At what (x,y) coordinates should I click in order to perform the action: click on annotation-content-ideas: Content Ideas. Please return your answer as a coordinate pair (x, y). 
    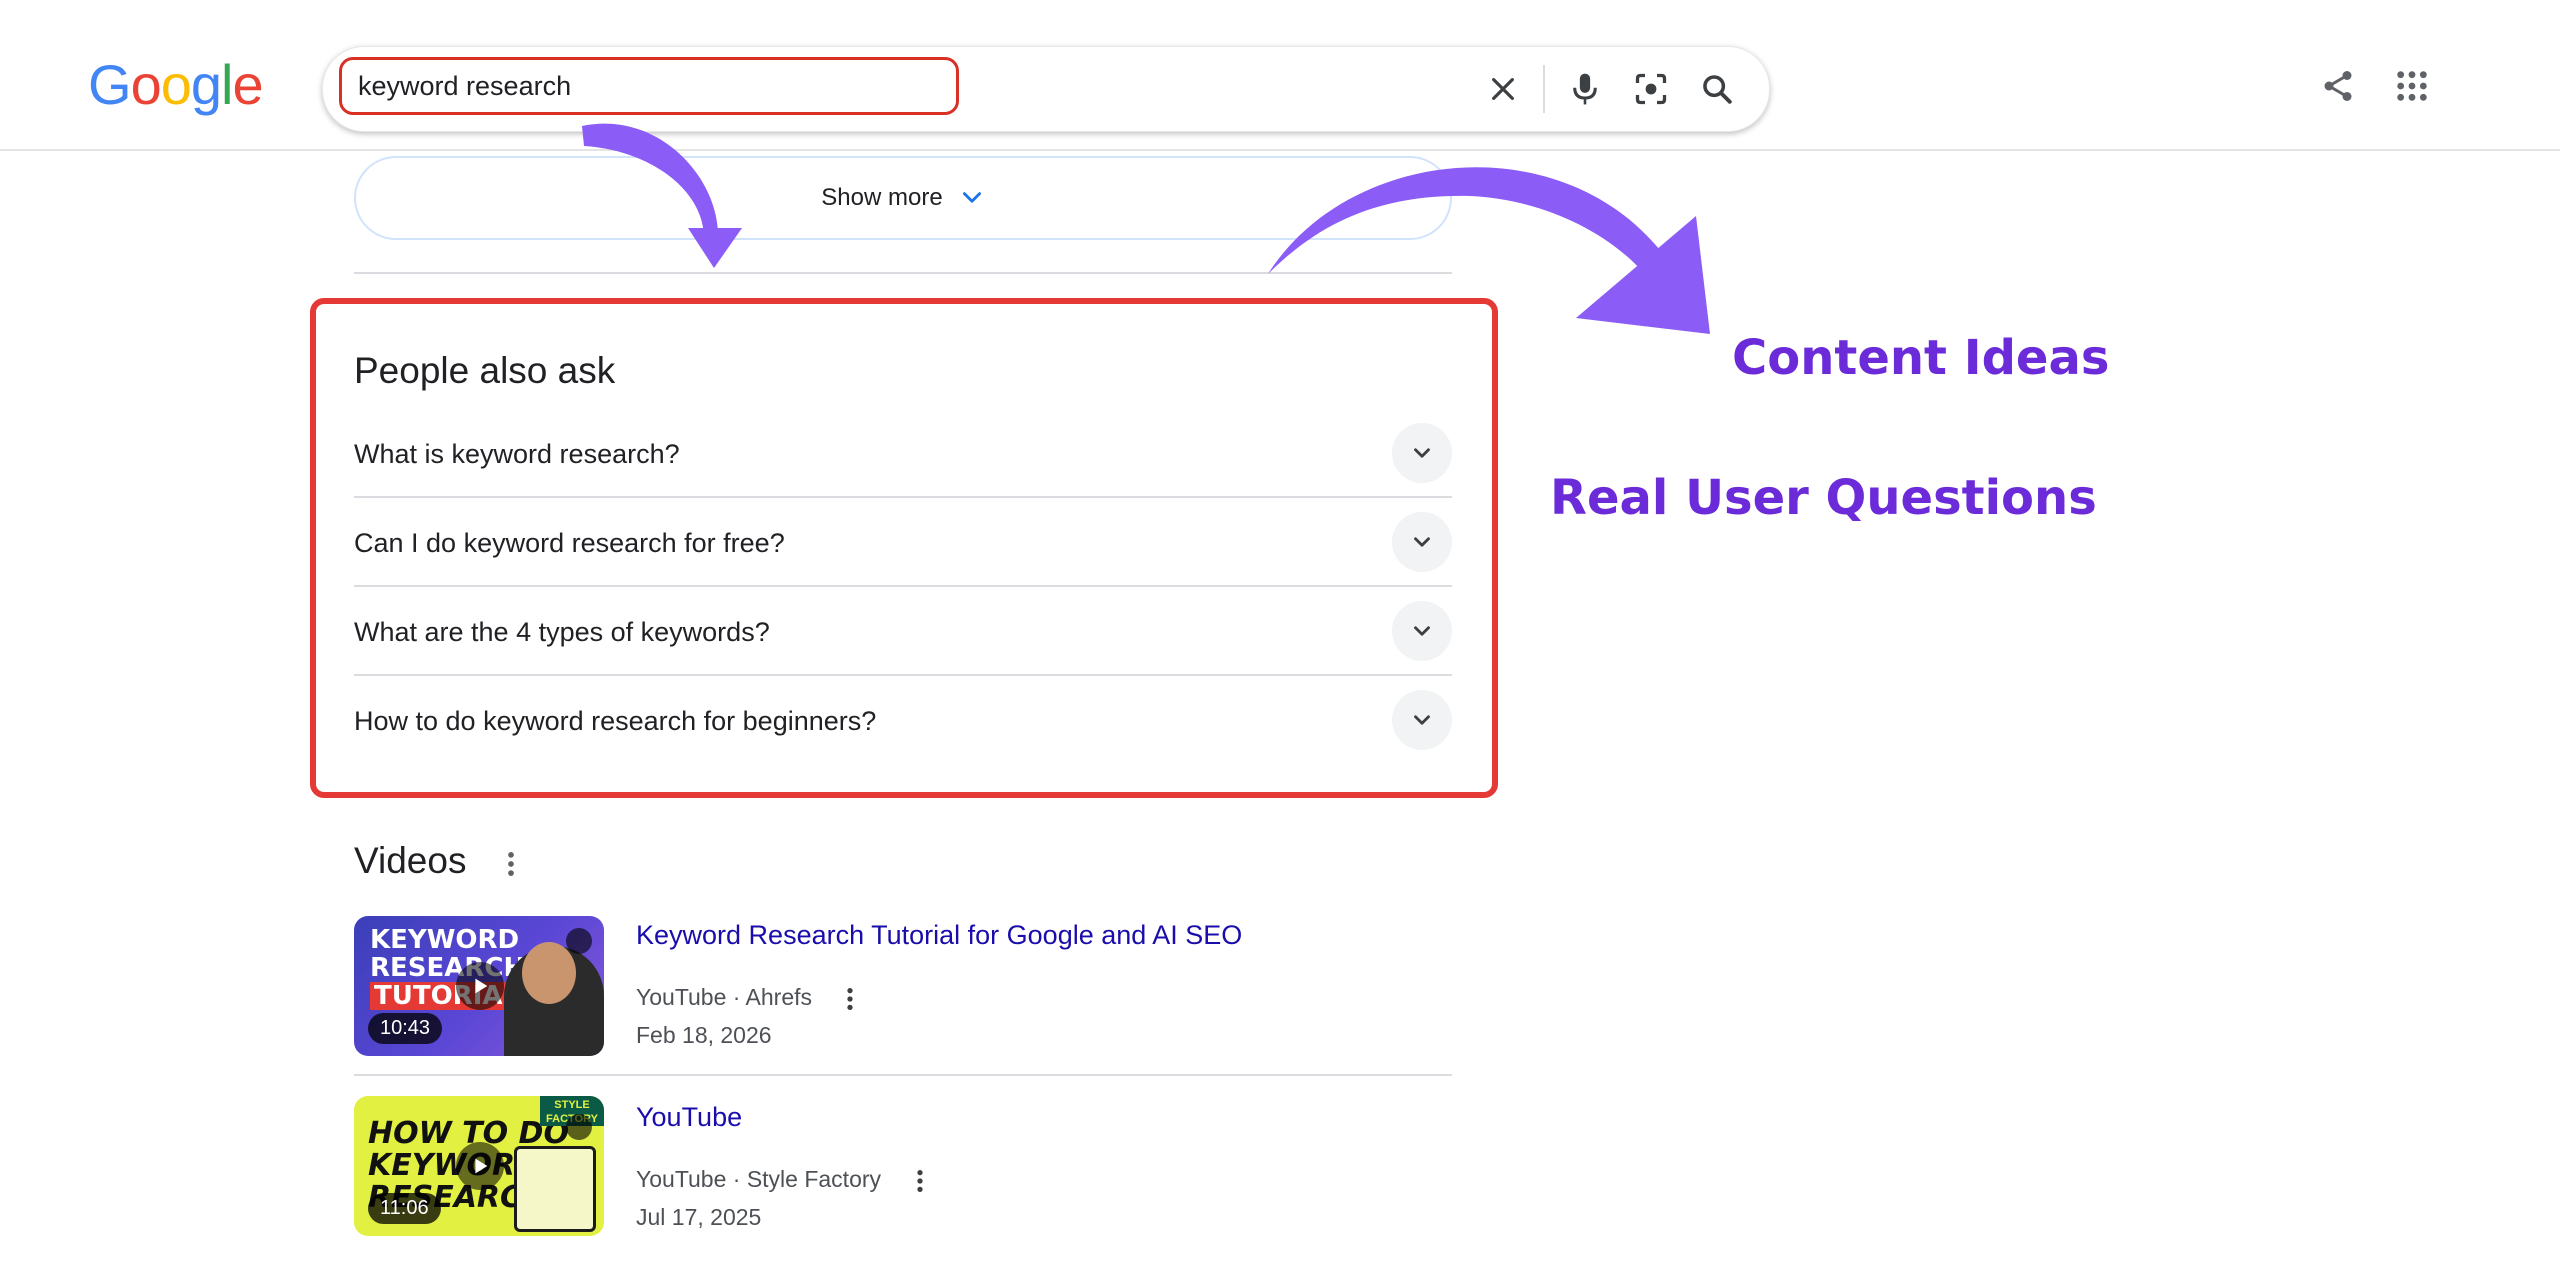
    Looking at the image, I should click on (1921, 358).